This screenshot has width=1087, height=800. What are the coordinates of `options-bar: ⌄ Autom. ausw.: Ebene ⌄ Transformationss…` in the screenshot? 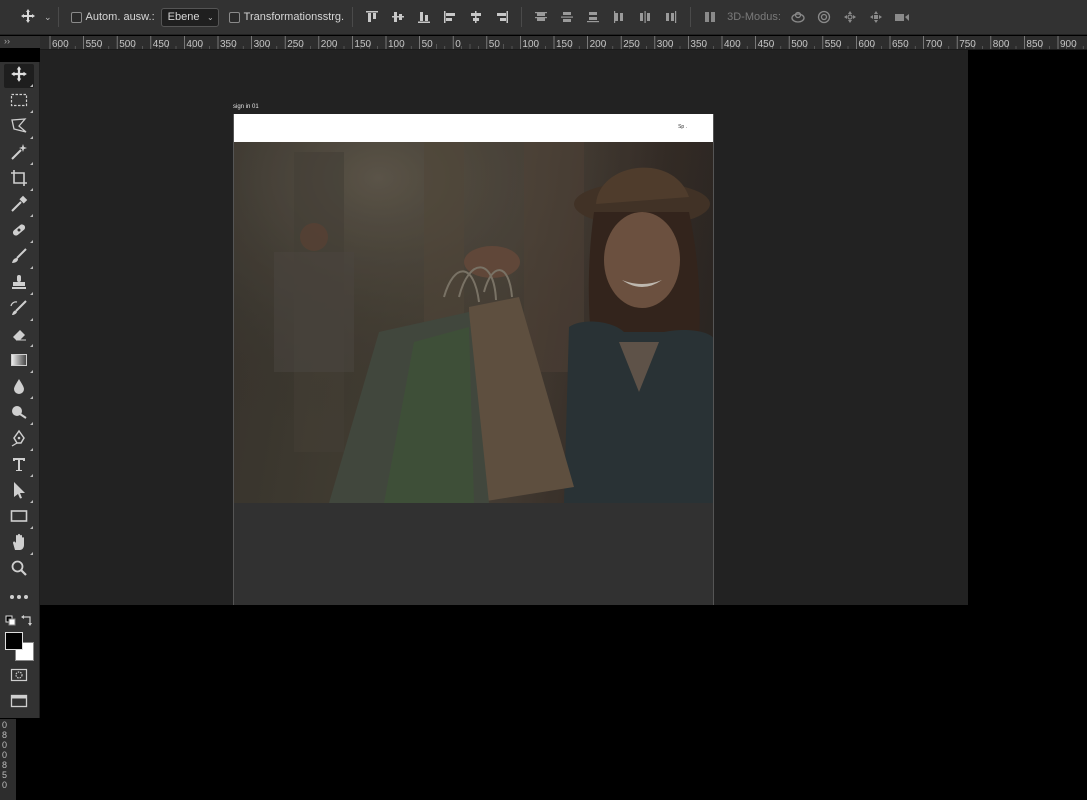 It's located at (543, 17).